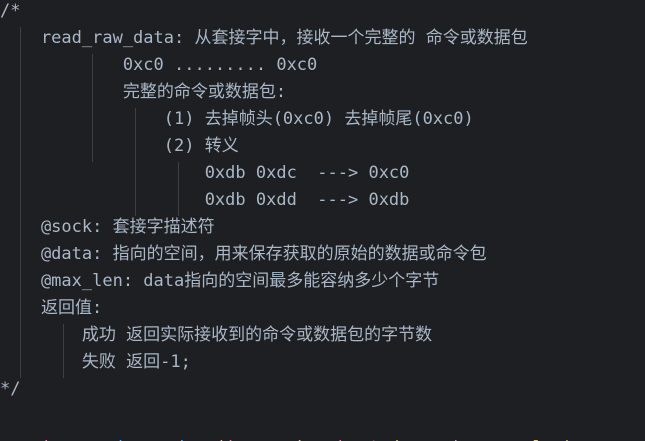  What do you see at coordinates (143, 92) in the screenshot?
I see `comment-line: 完整的命令或数据包:` at bounding box center [143, 92].